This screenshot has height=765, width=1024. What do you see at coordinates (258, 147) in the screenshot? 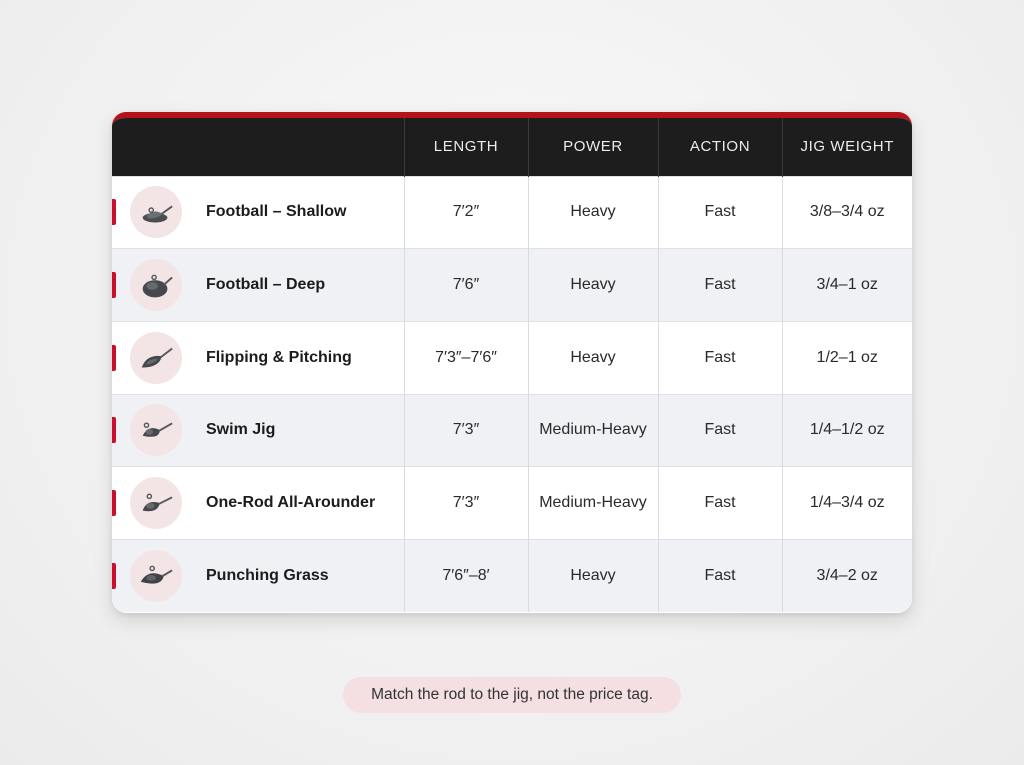
I see `header-technique` at bounding box center [258, 147].